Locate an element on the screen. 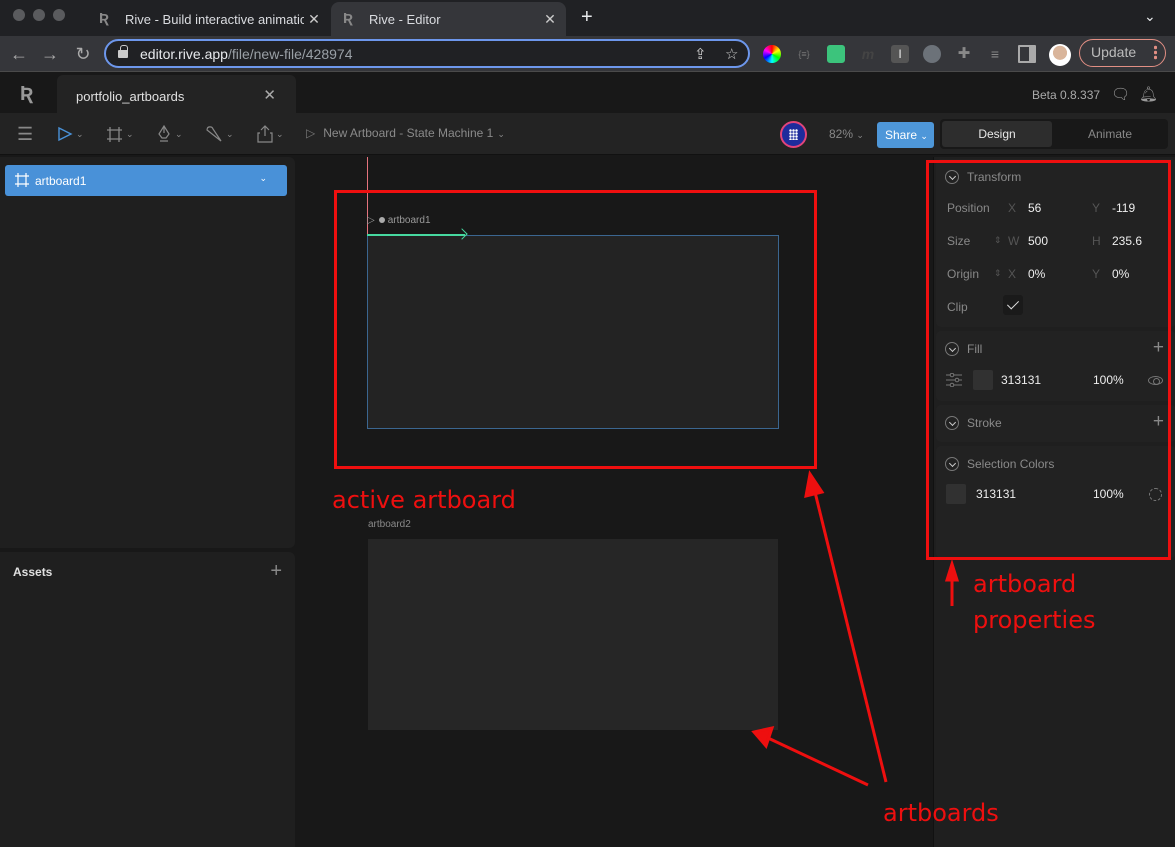 The height and width of the screenshot is (847, 1175). notifications-bell-icon: 🔔︎ is located at coordinates (1148, 94).